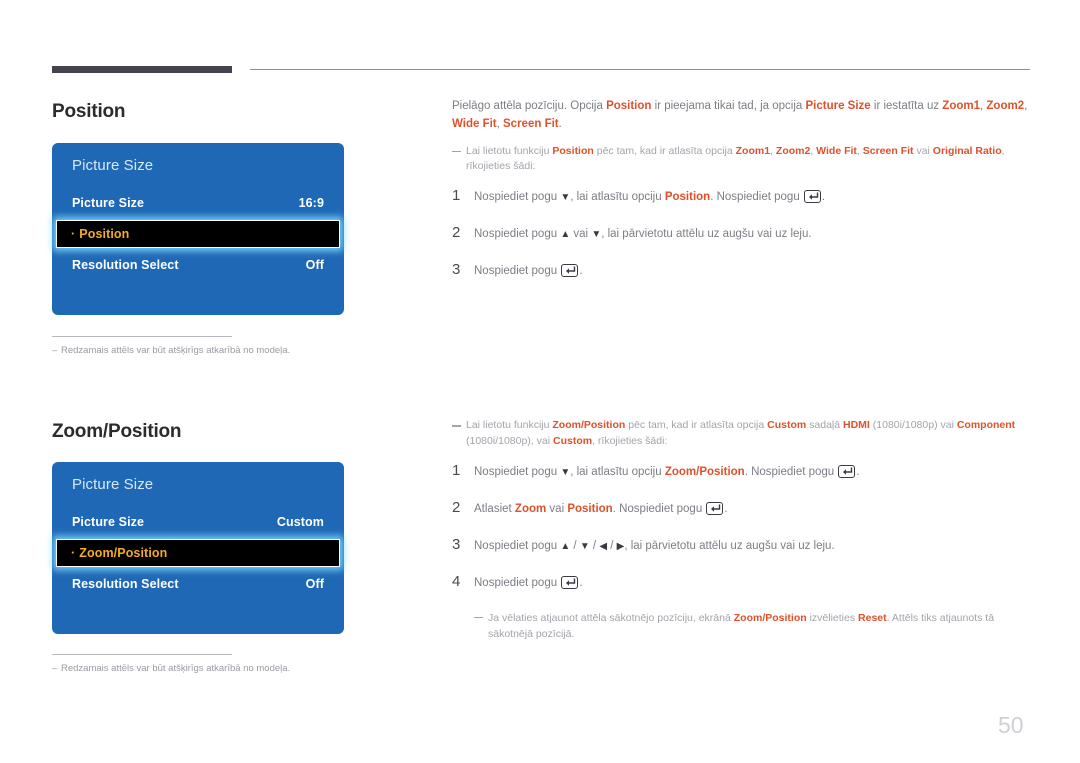  I want to click on keyword-emphasis: Reset, so click(872, 617).